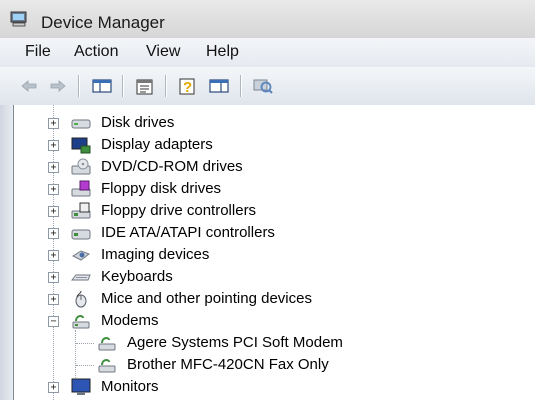  I want to click on tree-item-label: Monitors, so click(130, 386).